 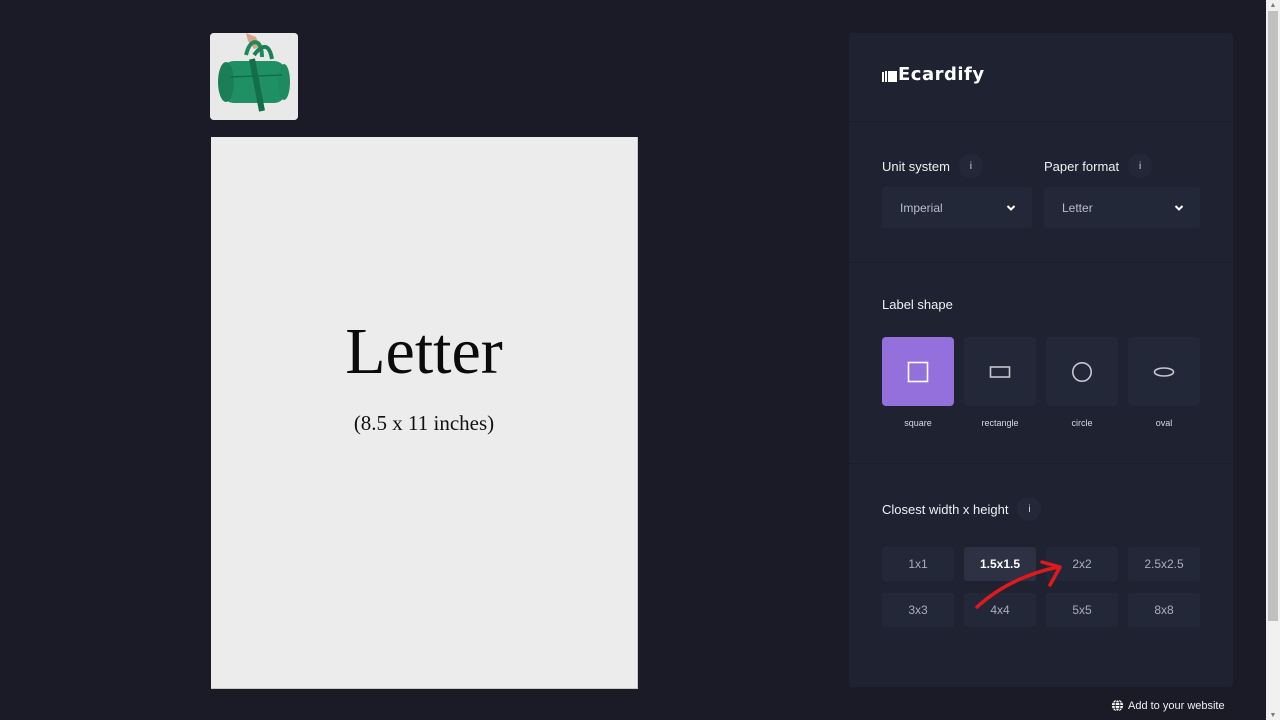 What do you see at coordinates (1000, 423) in the screenshot?
I see `shape-caption-rectangle: rectangle` at bounding box center [1000, 423].